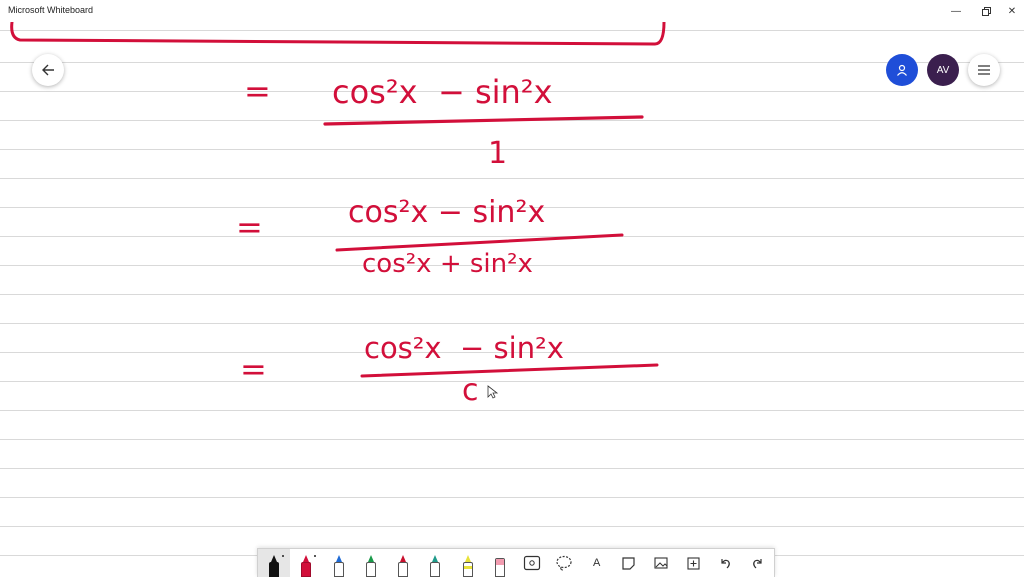 This screenshot has height=577, width=1024. I want to click on minimize-icon: —, so click(956, 11).